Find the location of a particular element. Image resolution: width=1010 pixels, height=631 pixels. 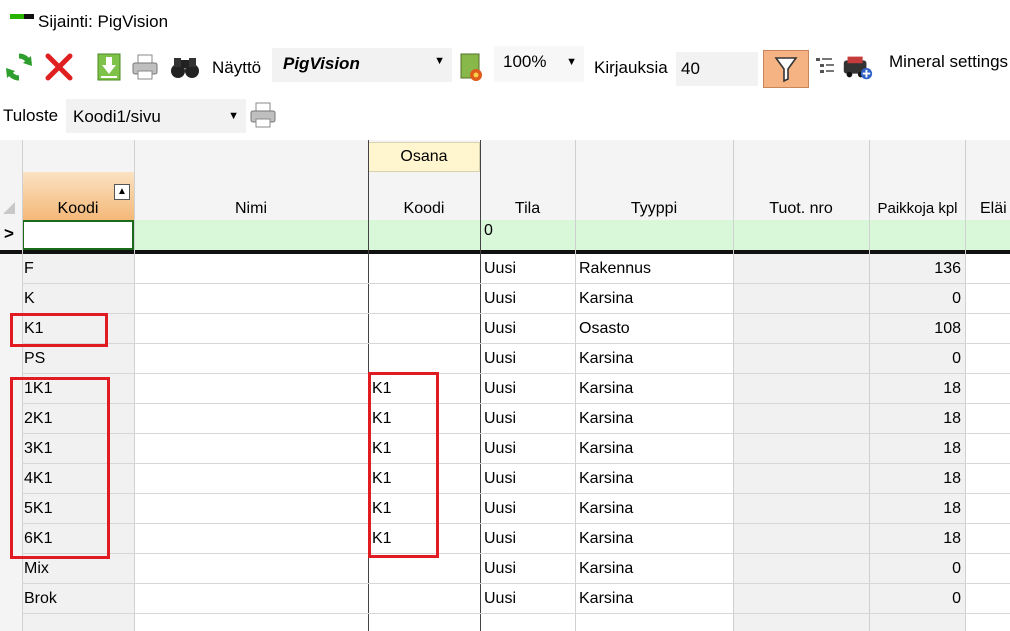

filter-button is located at coordinates (786, 69).